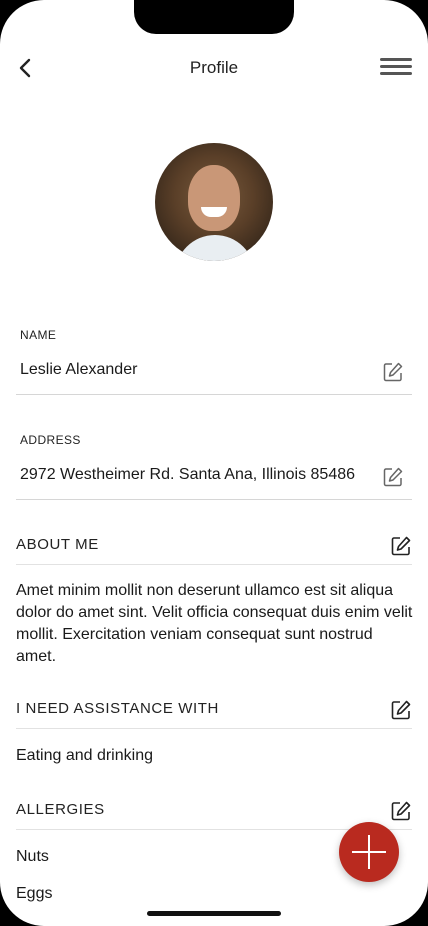 This screenshot has width=428, height=926. What do you see at coordinates (34, 893) in the screenshot?
I see `allergy-item: Eggs` at bounding box center [34, 893].